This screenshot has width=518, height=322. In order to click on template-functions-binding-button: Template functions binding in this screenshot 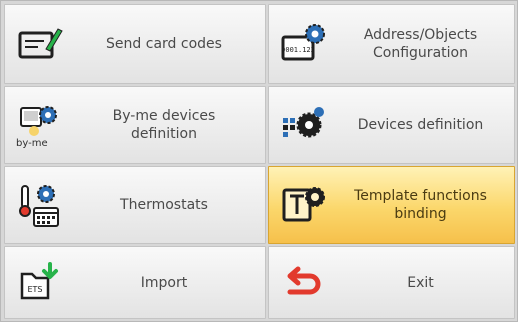, I will do `click(391, 205)`.